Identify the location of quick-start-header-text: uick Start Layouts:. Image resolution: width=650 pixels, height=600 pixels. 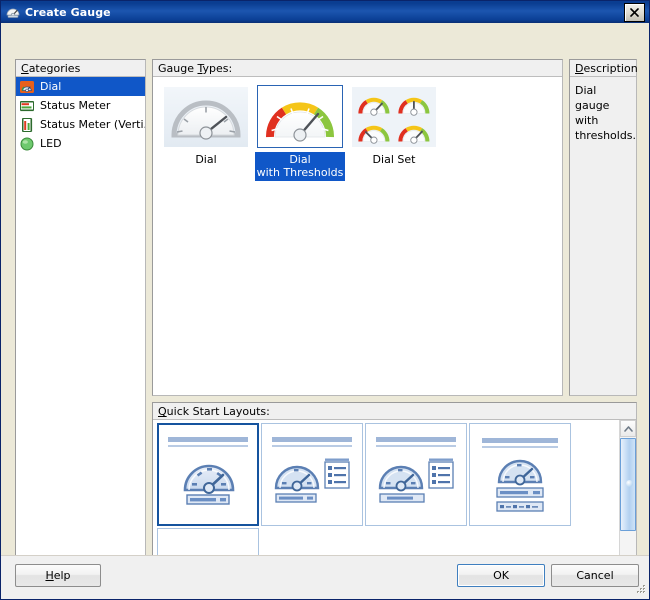
(218, 411).